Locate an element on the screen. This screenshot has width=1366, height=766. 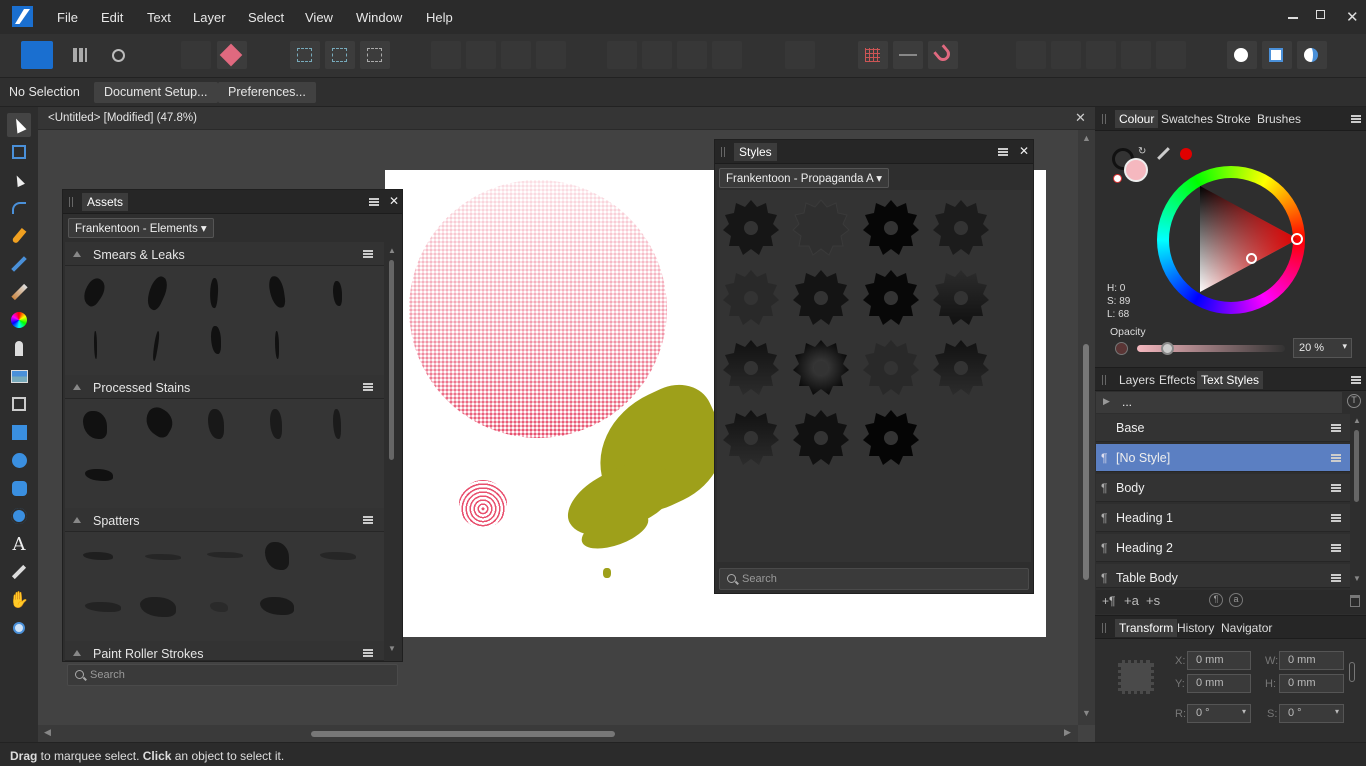
minimize-icon is located at coordinates (1293, 18).